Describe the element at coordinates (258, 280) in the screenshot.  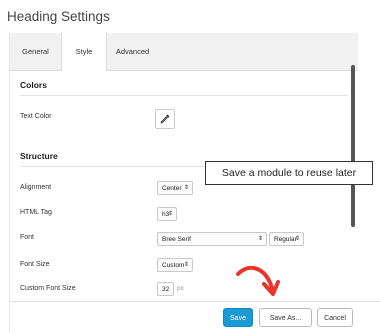
I see `annotation-arrow-icon` at that location.